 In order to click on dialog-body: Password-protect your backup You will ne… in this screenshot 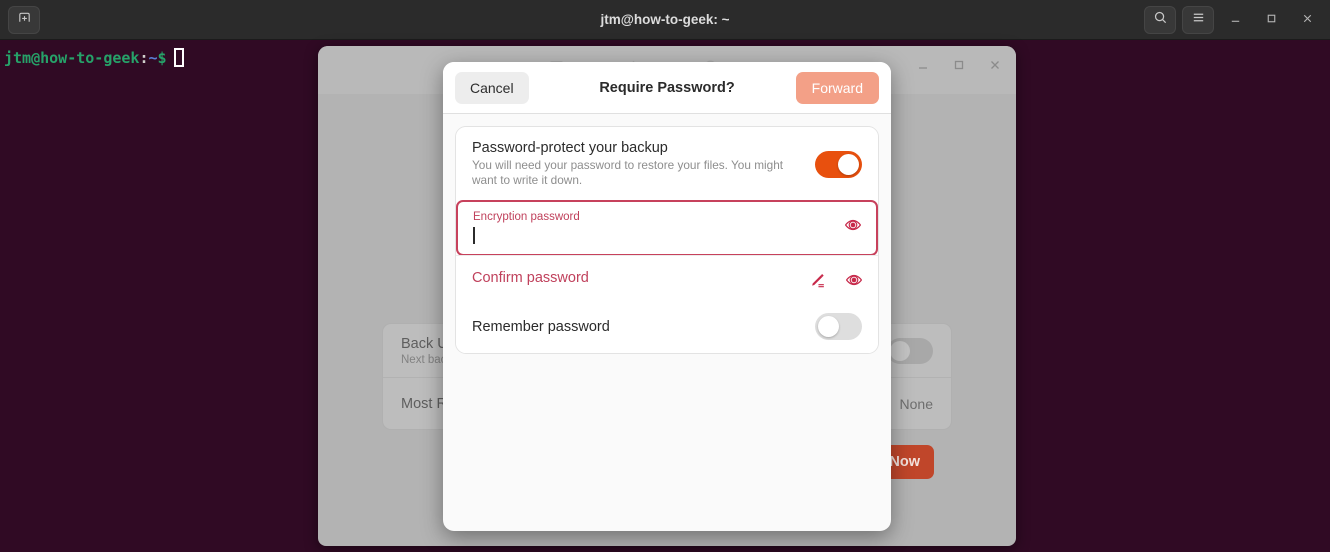, I will do `click(667, 234)`.